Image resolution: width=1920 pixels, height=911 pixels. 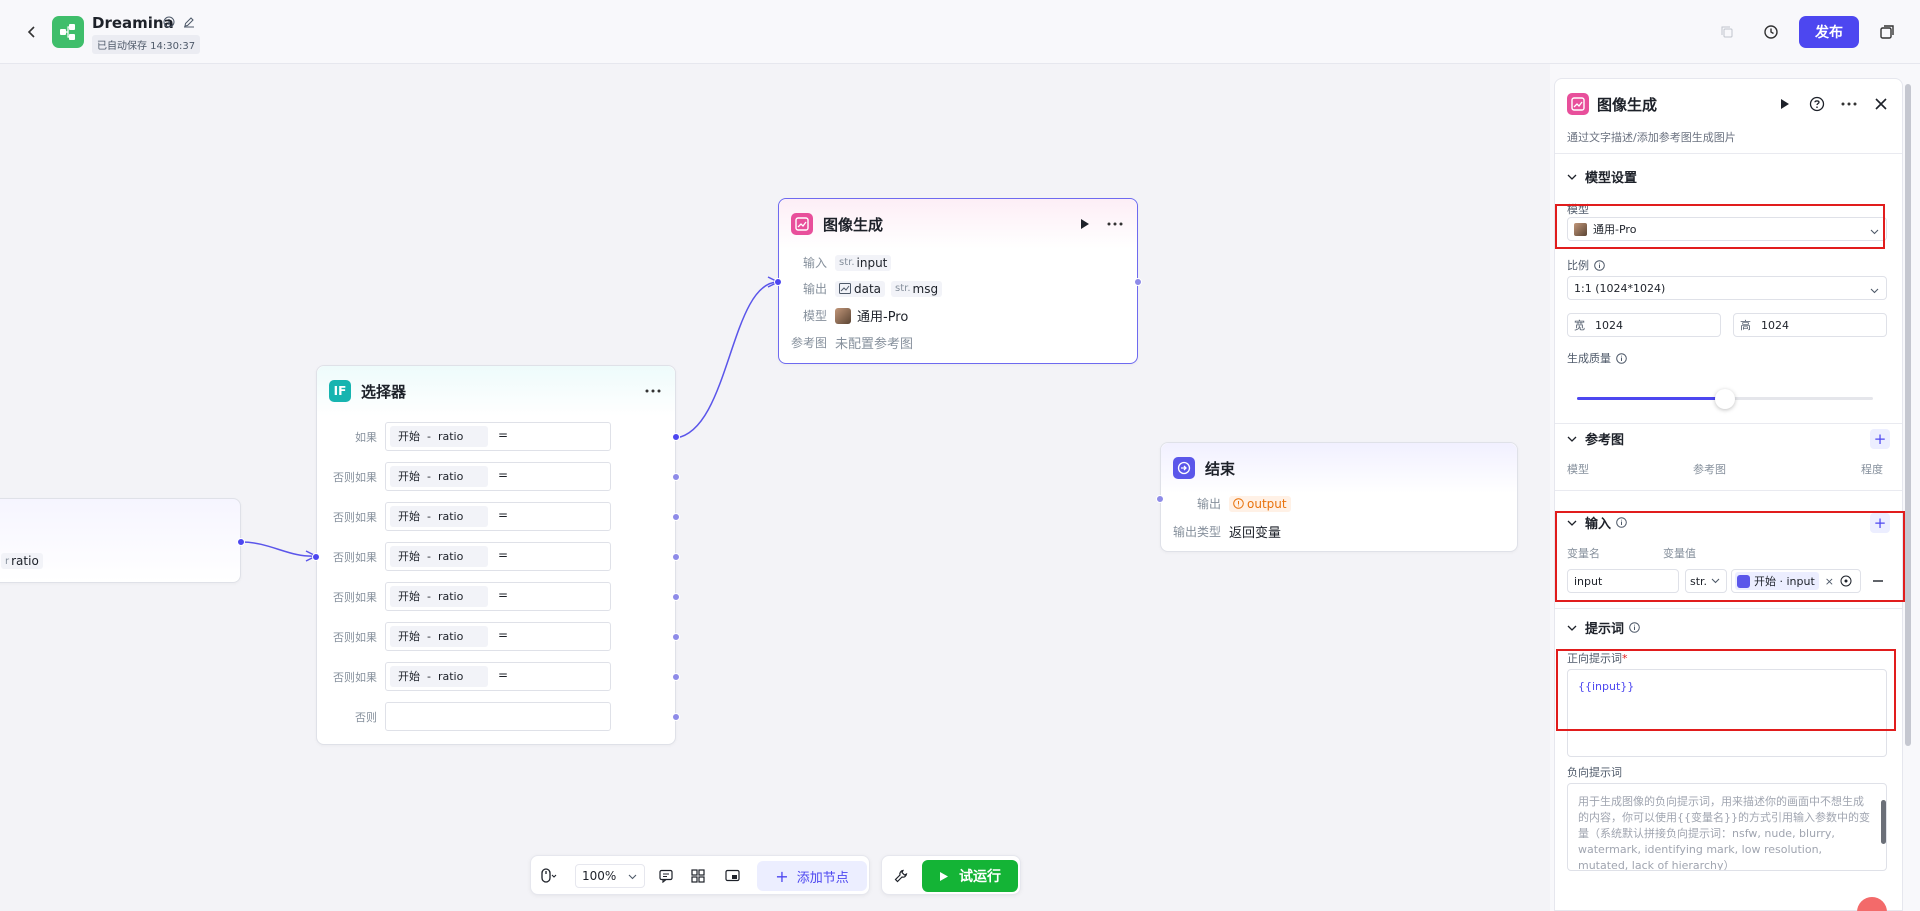 What do you see at coordinates (676, 717) in the screenshot?
I see `else-handle` at bounding box center [676, 717].